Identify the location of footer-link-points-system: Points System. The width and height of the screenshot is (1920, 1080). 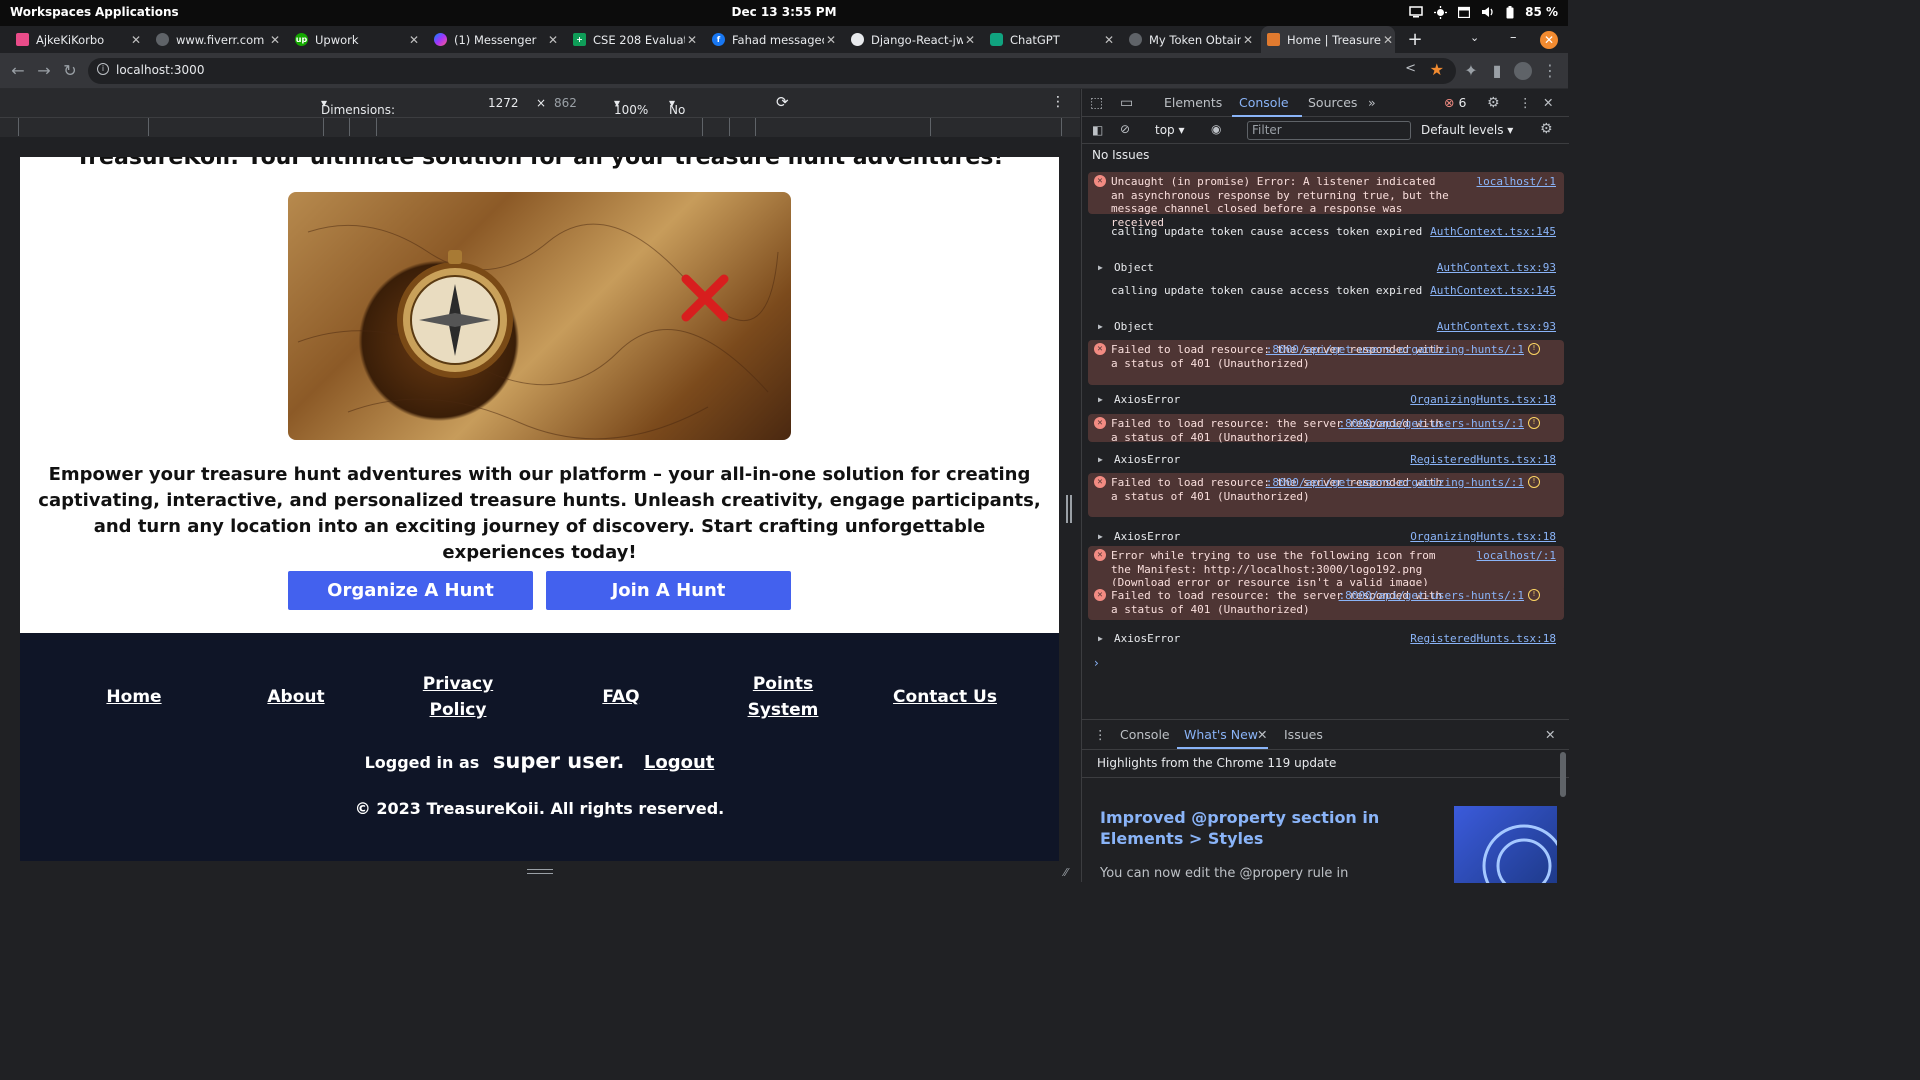
(783, 697).